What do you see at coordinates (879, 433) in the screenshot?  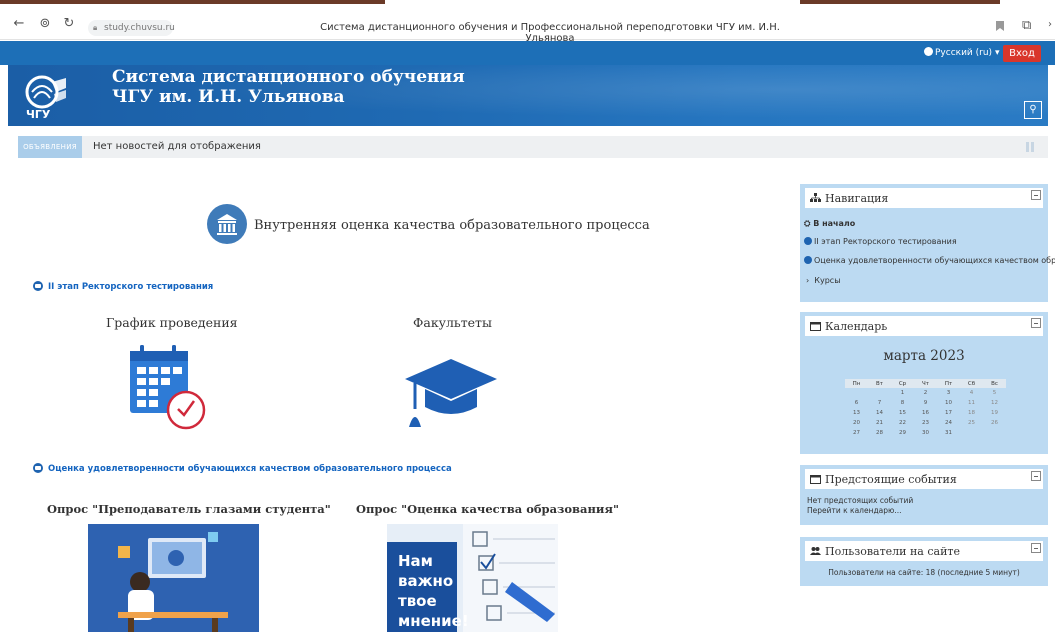 I see `calendar-day: 28` at bounding box center [879, 433].